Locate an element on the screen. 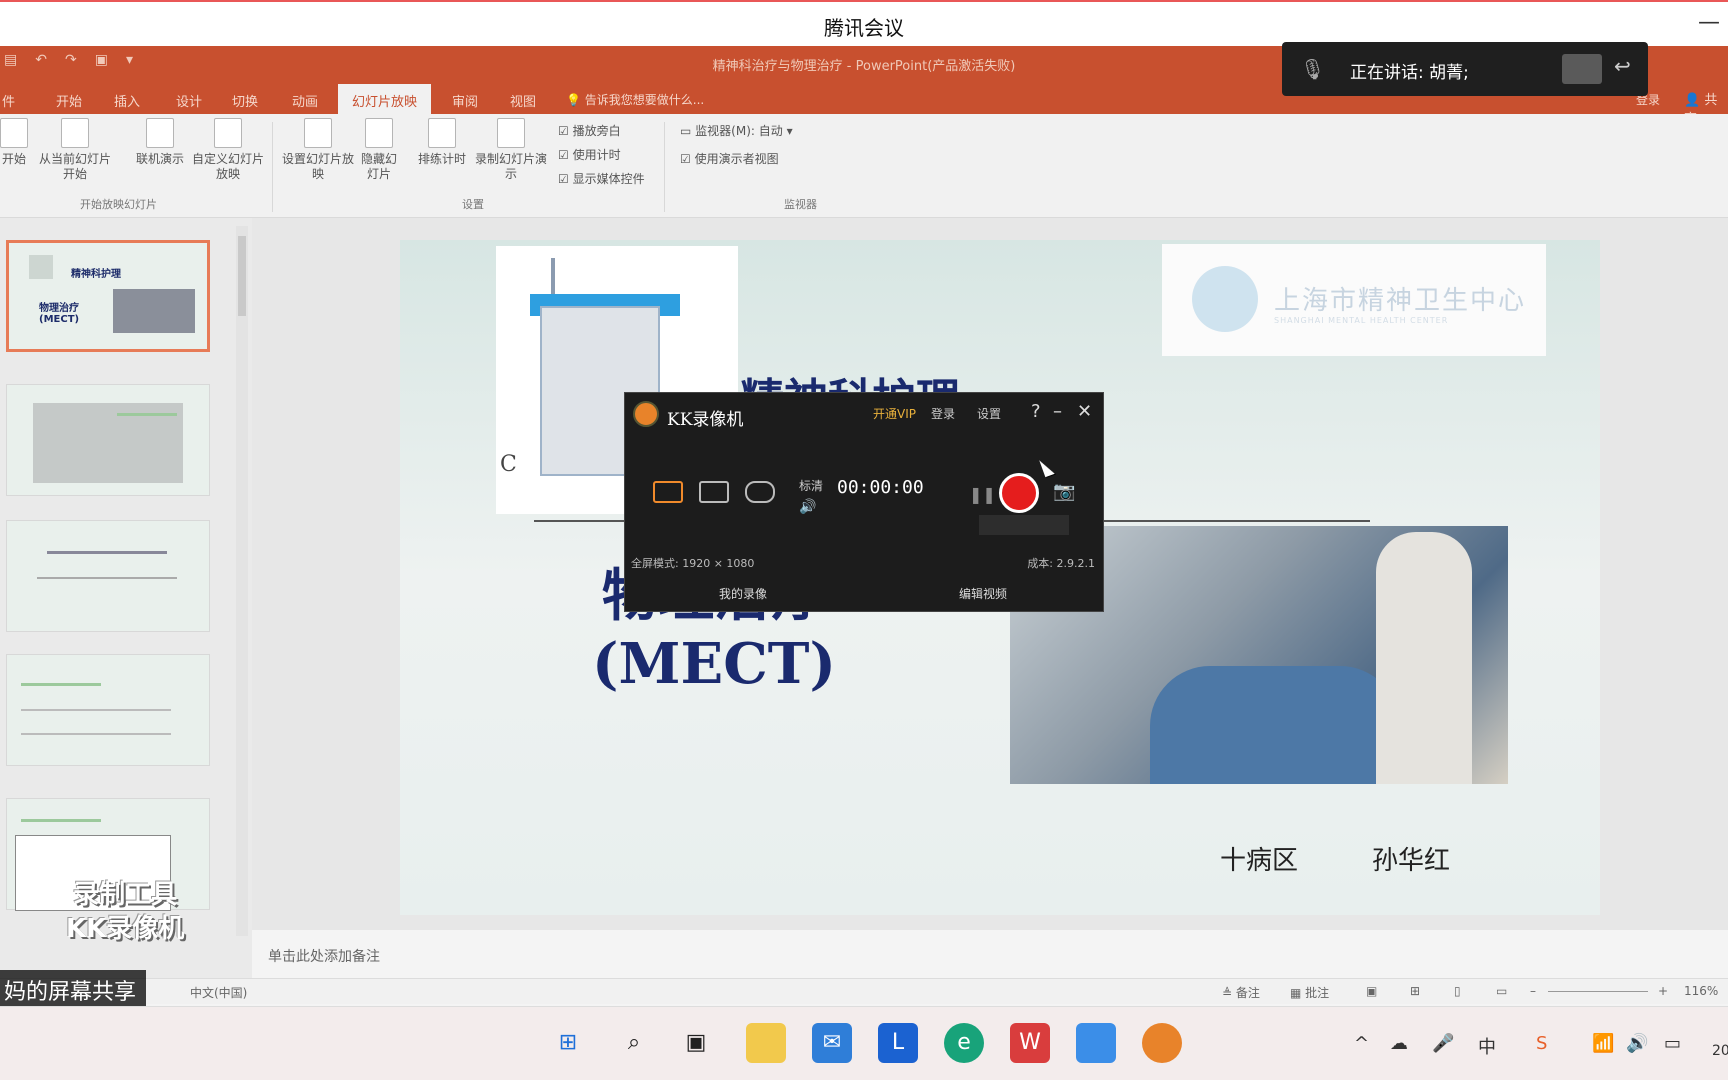 The height and width of the screenshot is (1080, 1728). camera-icon: 📷 is located at coordinates (1064, 491).